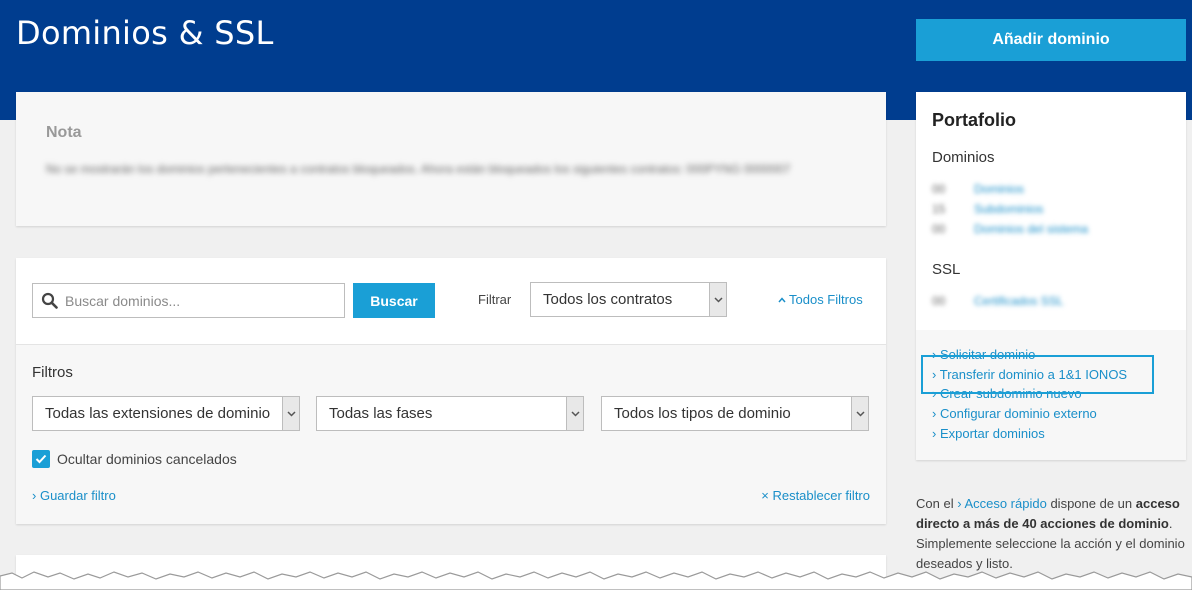 The height and width of the screenshot is (590, 1192). Describe the element at coordinates (1033, 374) in the screenshot. I see `link-label: Transferir dominio a 1&1 IONOS` at that location.